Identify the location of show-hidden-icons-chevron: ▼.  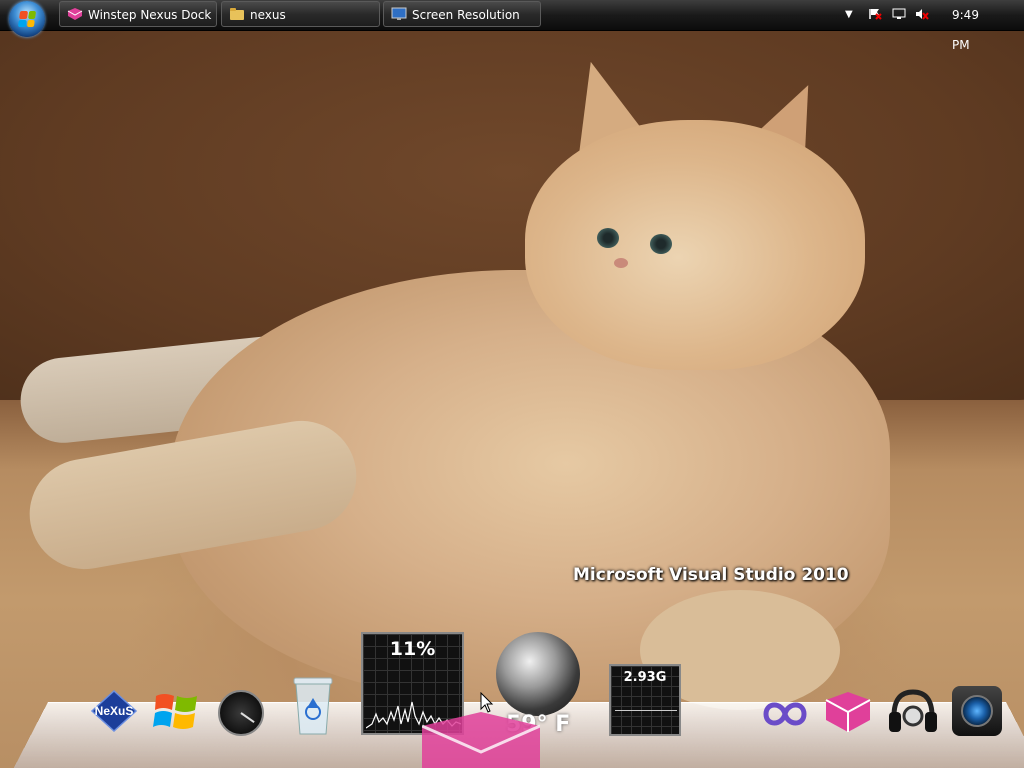
(851, 15).